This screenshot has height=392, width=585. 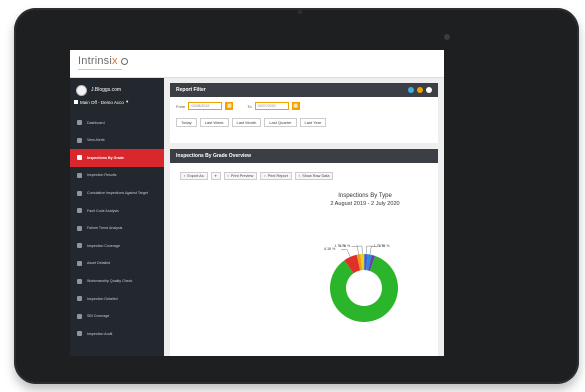 I want to click on building-icon, so click(x=76, y=102).